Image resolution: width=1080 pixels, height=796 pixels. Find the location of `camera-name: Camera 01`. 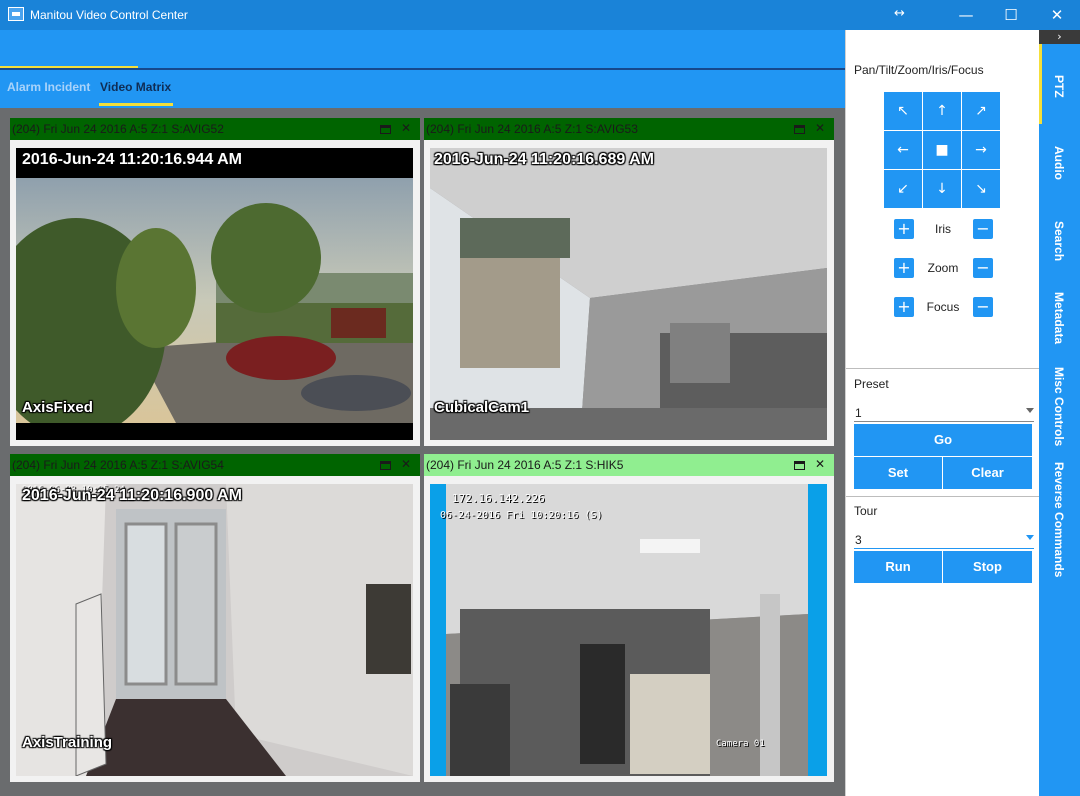

camera-name: Camera 01 is located at coordinates (740, 744).